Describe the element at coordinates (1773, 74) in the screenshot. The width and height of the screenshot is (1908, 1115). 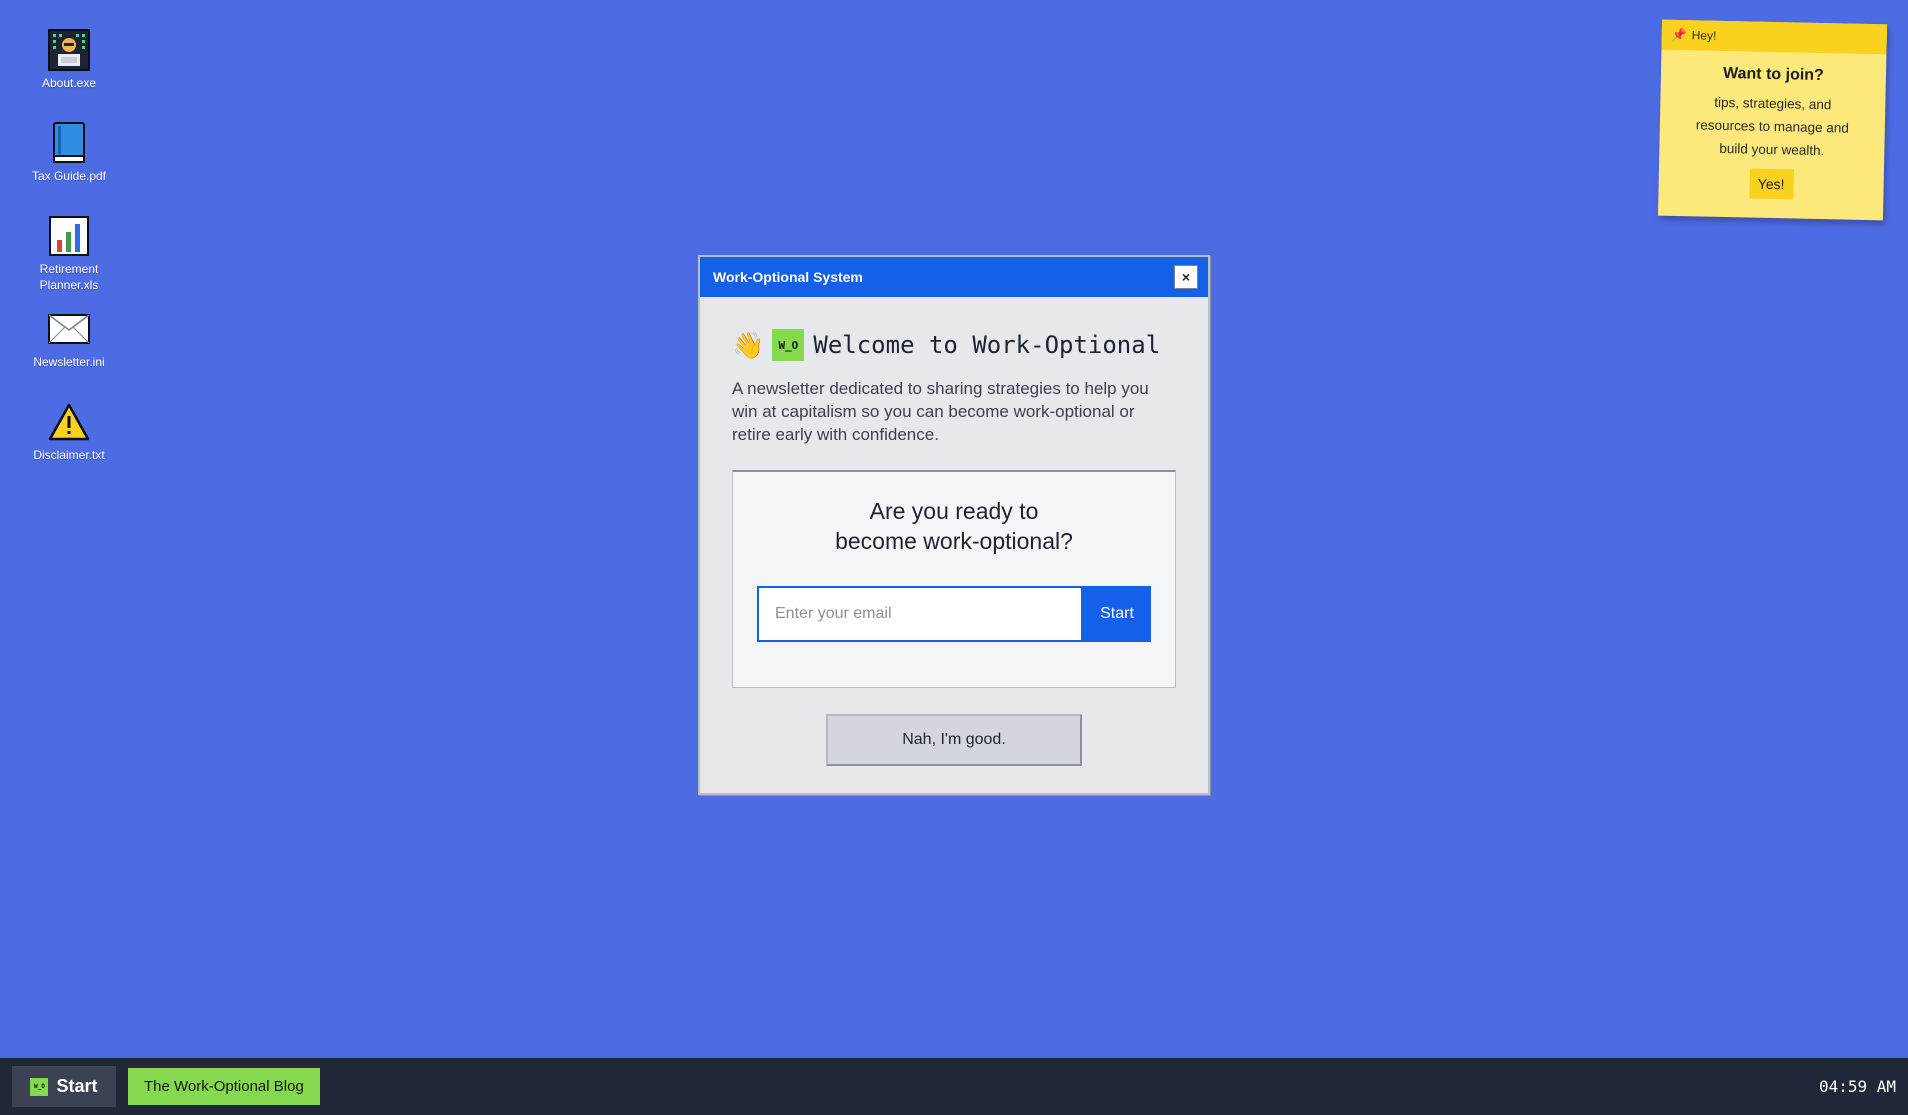
I see `sticky-note-title: Want to join?` at that location.